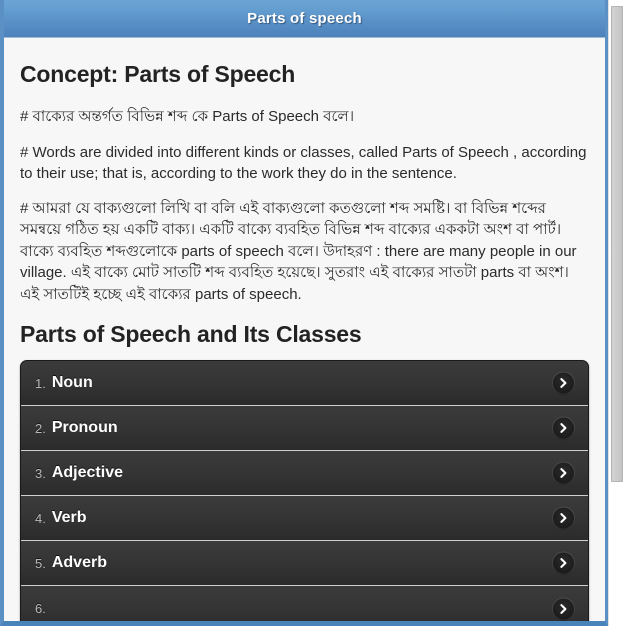  I want to click on list-item-label: Adjective, so click(87, 472).